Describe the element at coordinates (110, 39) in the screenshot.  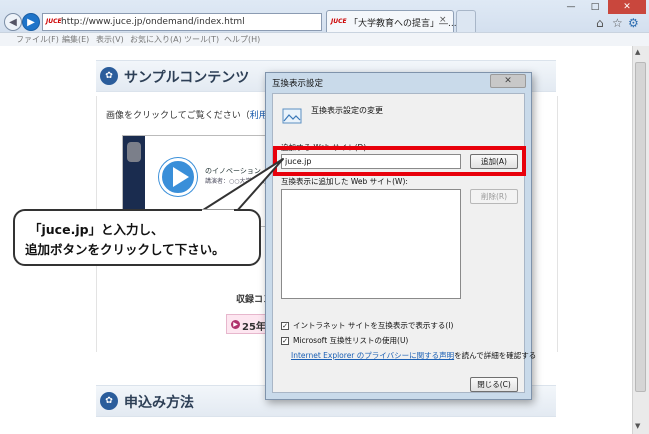
I see `menu-view: 表示(V)` at that location.